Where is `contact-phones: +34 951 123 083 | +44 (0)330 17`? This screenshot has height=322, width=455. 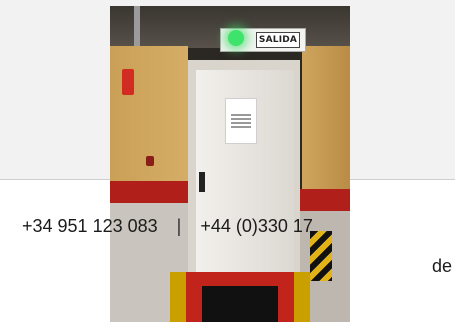
contact-phones: +34 951 123 083 | +44 (0)330 17 is located at coordinates (167, 226).